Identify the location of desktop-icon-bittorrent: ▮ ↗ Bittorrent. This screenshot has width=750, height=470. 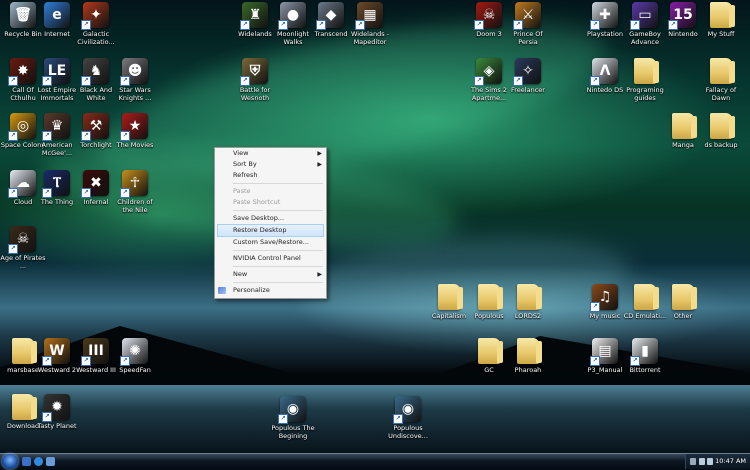
(645, 356).